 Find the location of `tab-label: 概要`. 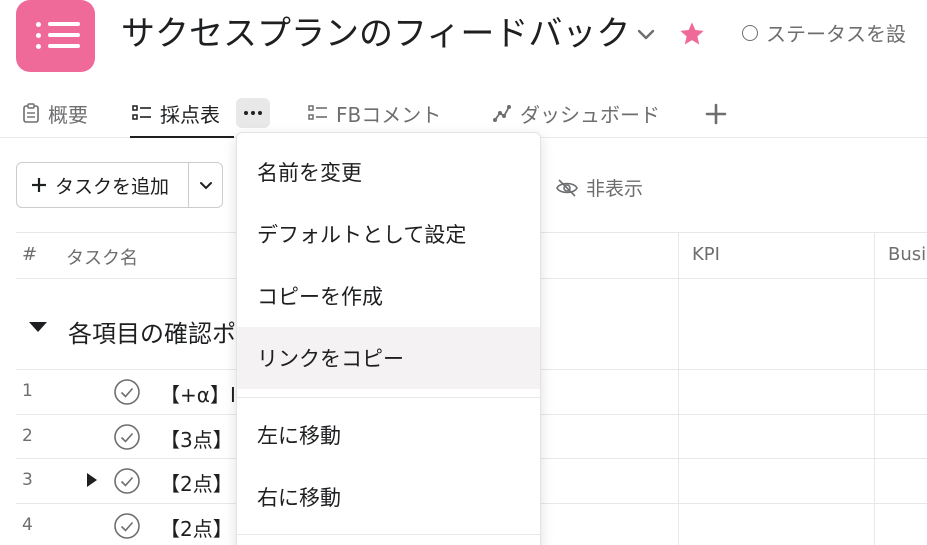

tab-label: 概要 is located at coordinates (68, 114).